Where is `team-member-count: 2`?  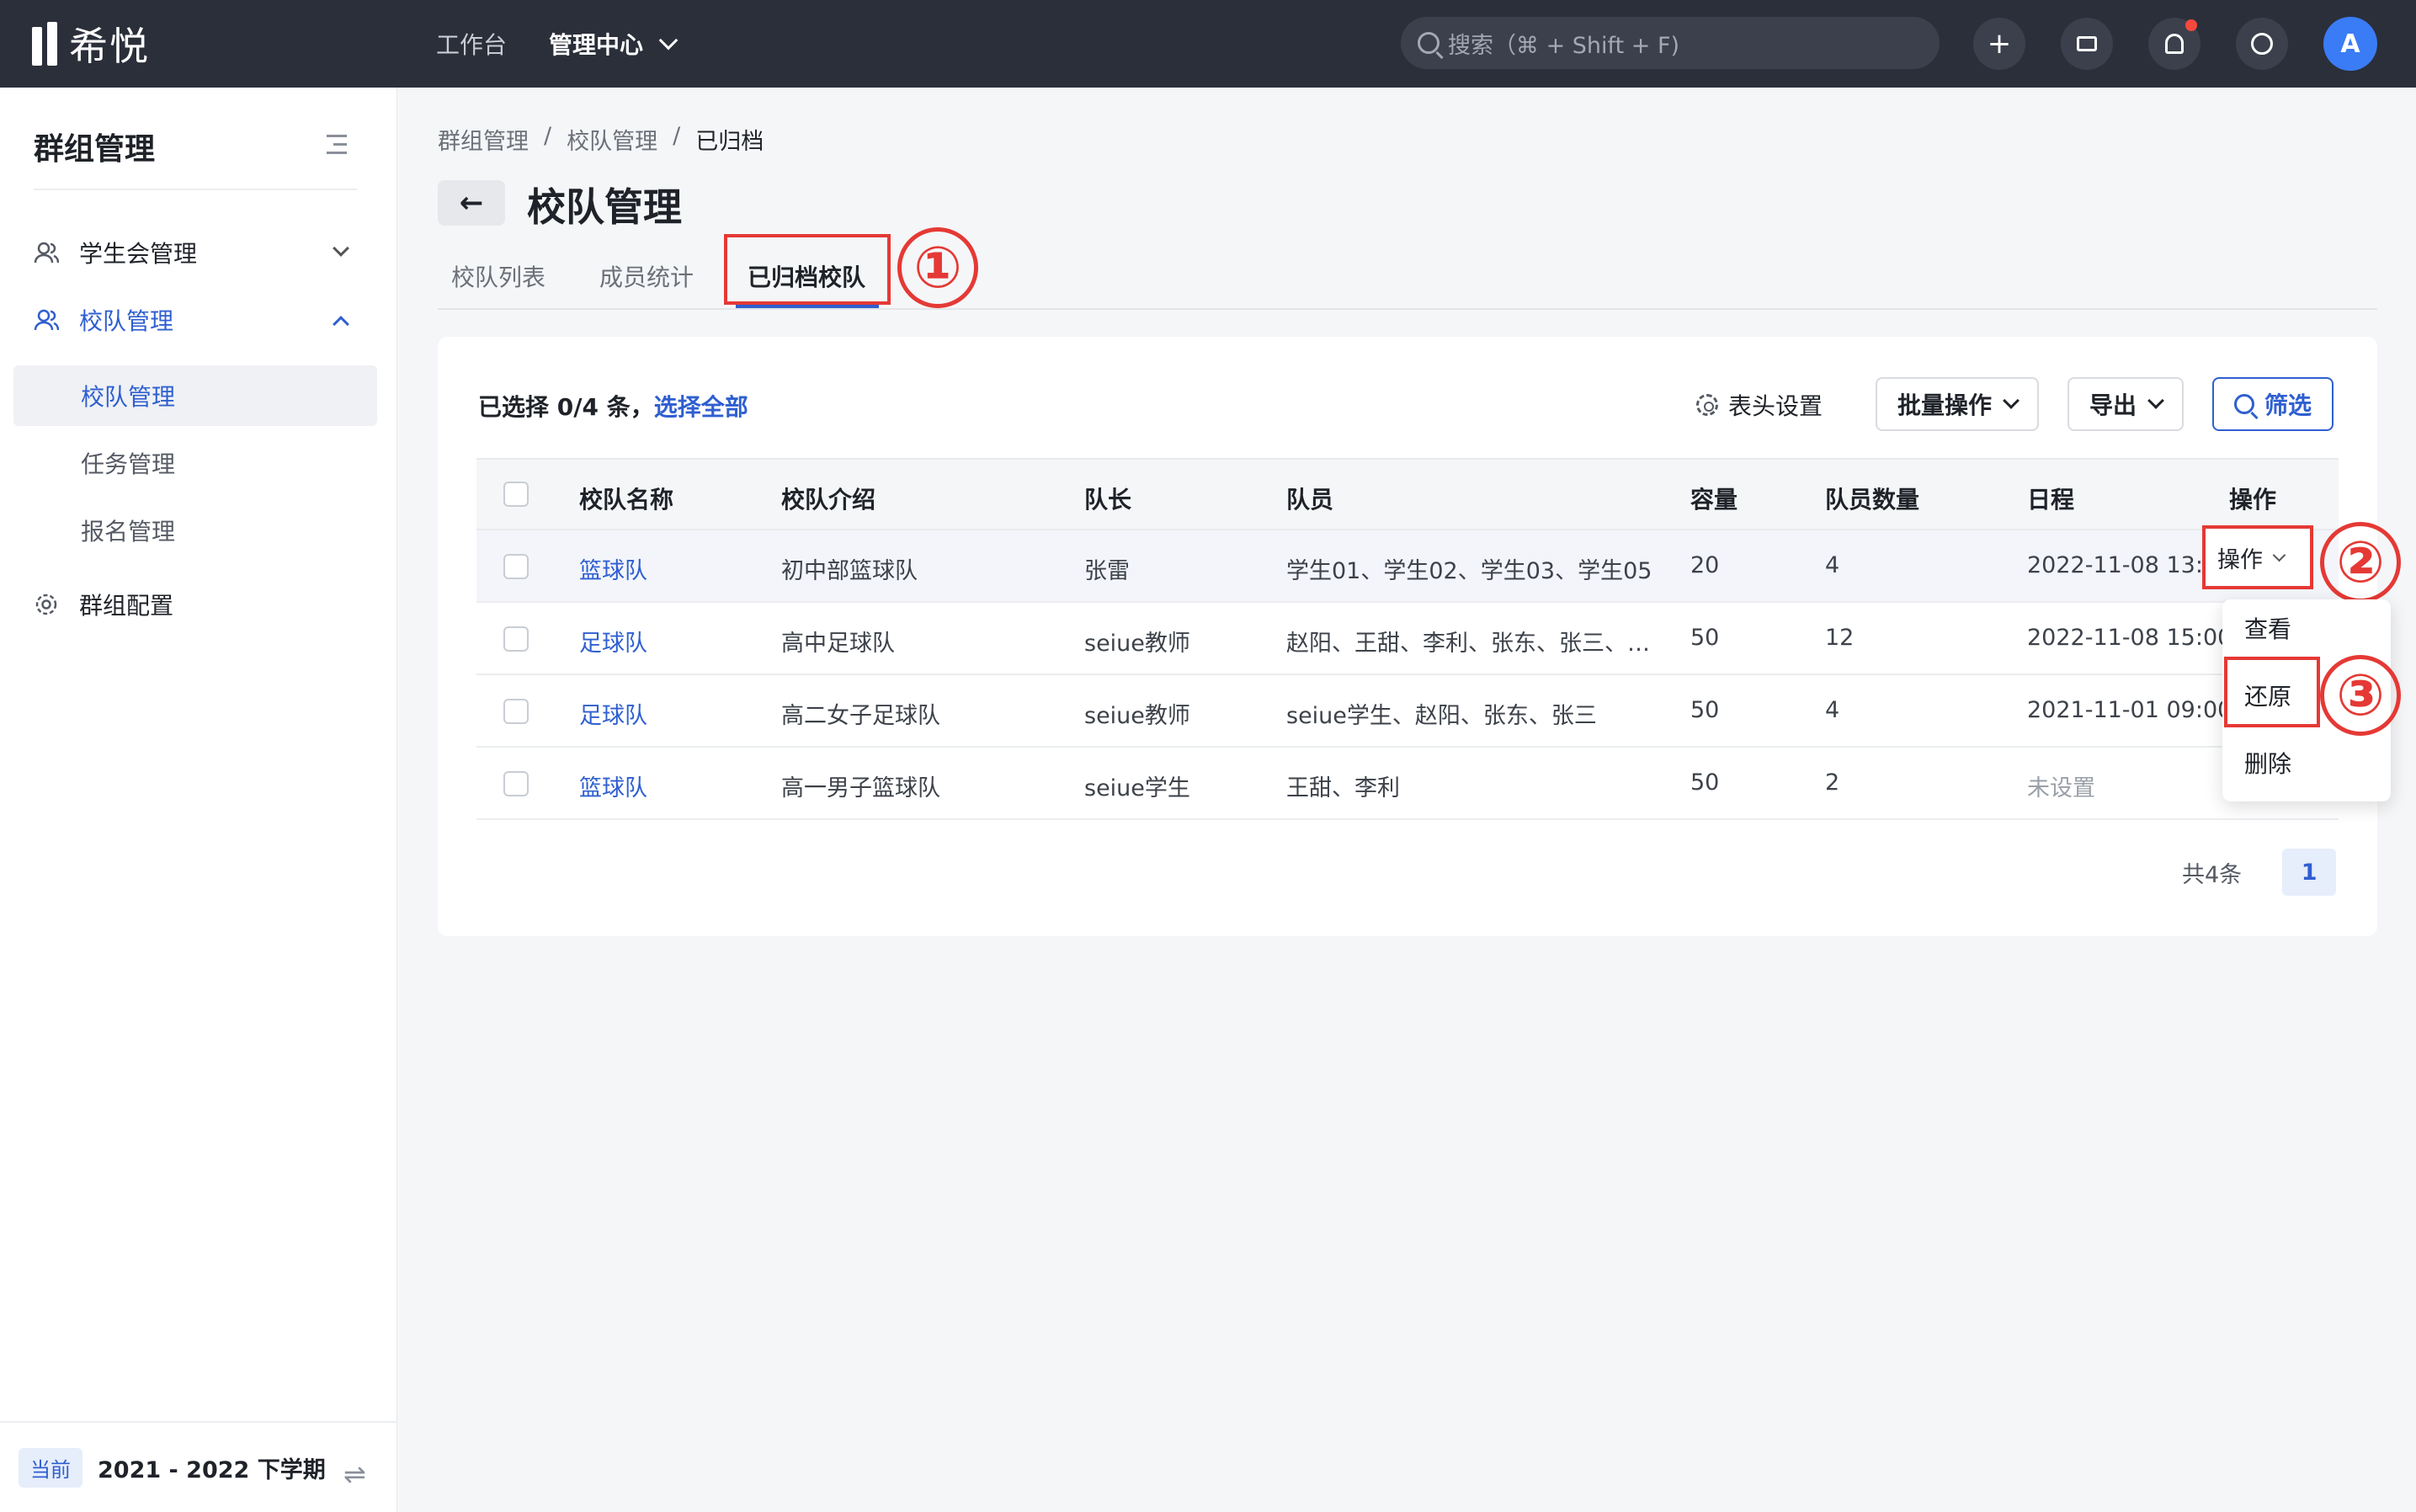 team-member-count: 2 is located at coordinates (1832, 783).